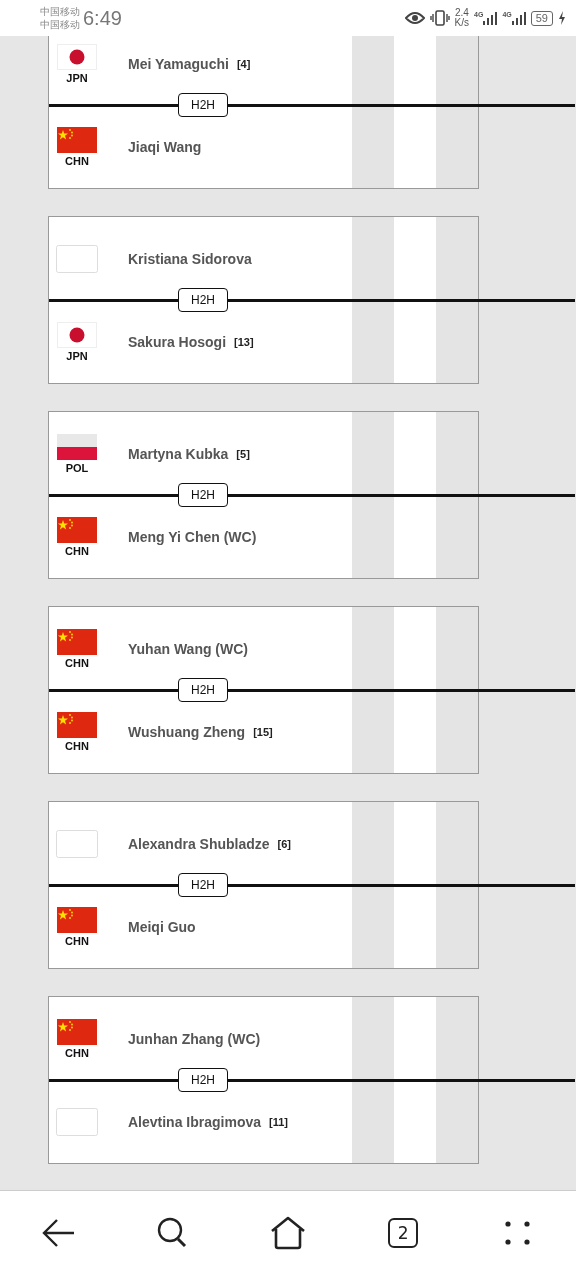 The width and height of the screenshot is (576, 1280). I want to click on battery-level: 59, so click(541, 18).